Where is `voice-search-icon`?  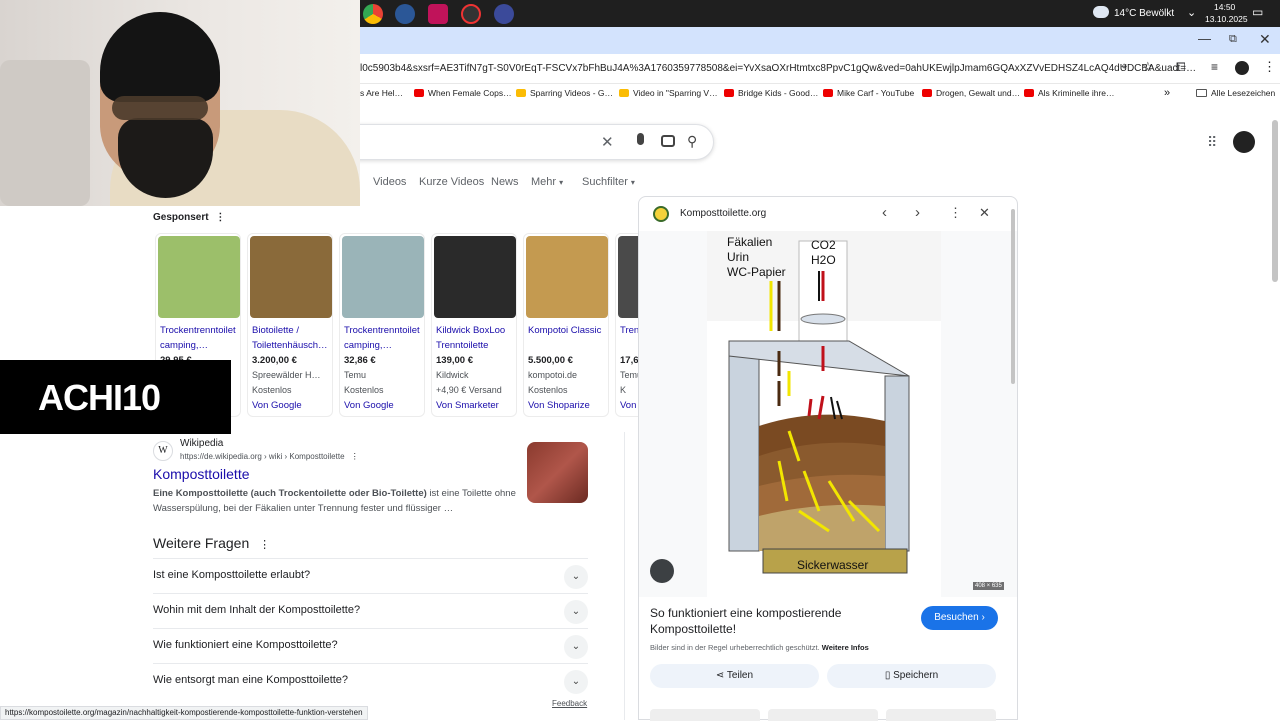
voice-search-icon is located at coordinates (640, 139).